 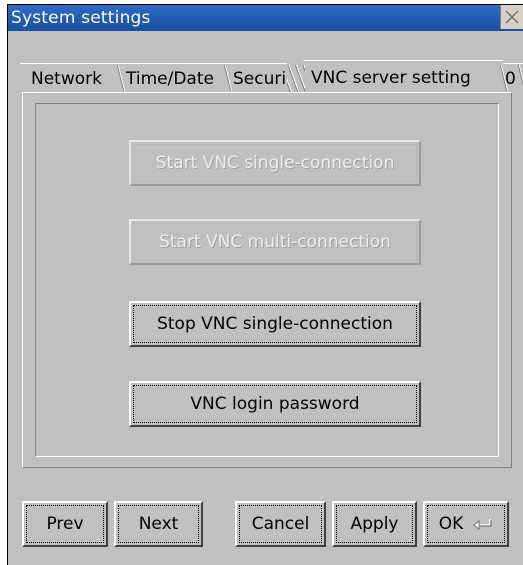 I want to click on start-vnc-multi-label: Start VNC multi-connection, so click(x=275, y=242).